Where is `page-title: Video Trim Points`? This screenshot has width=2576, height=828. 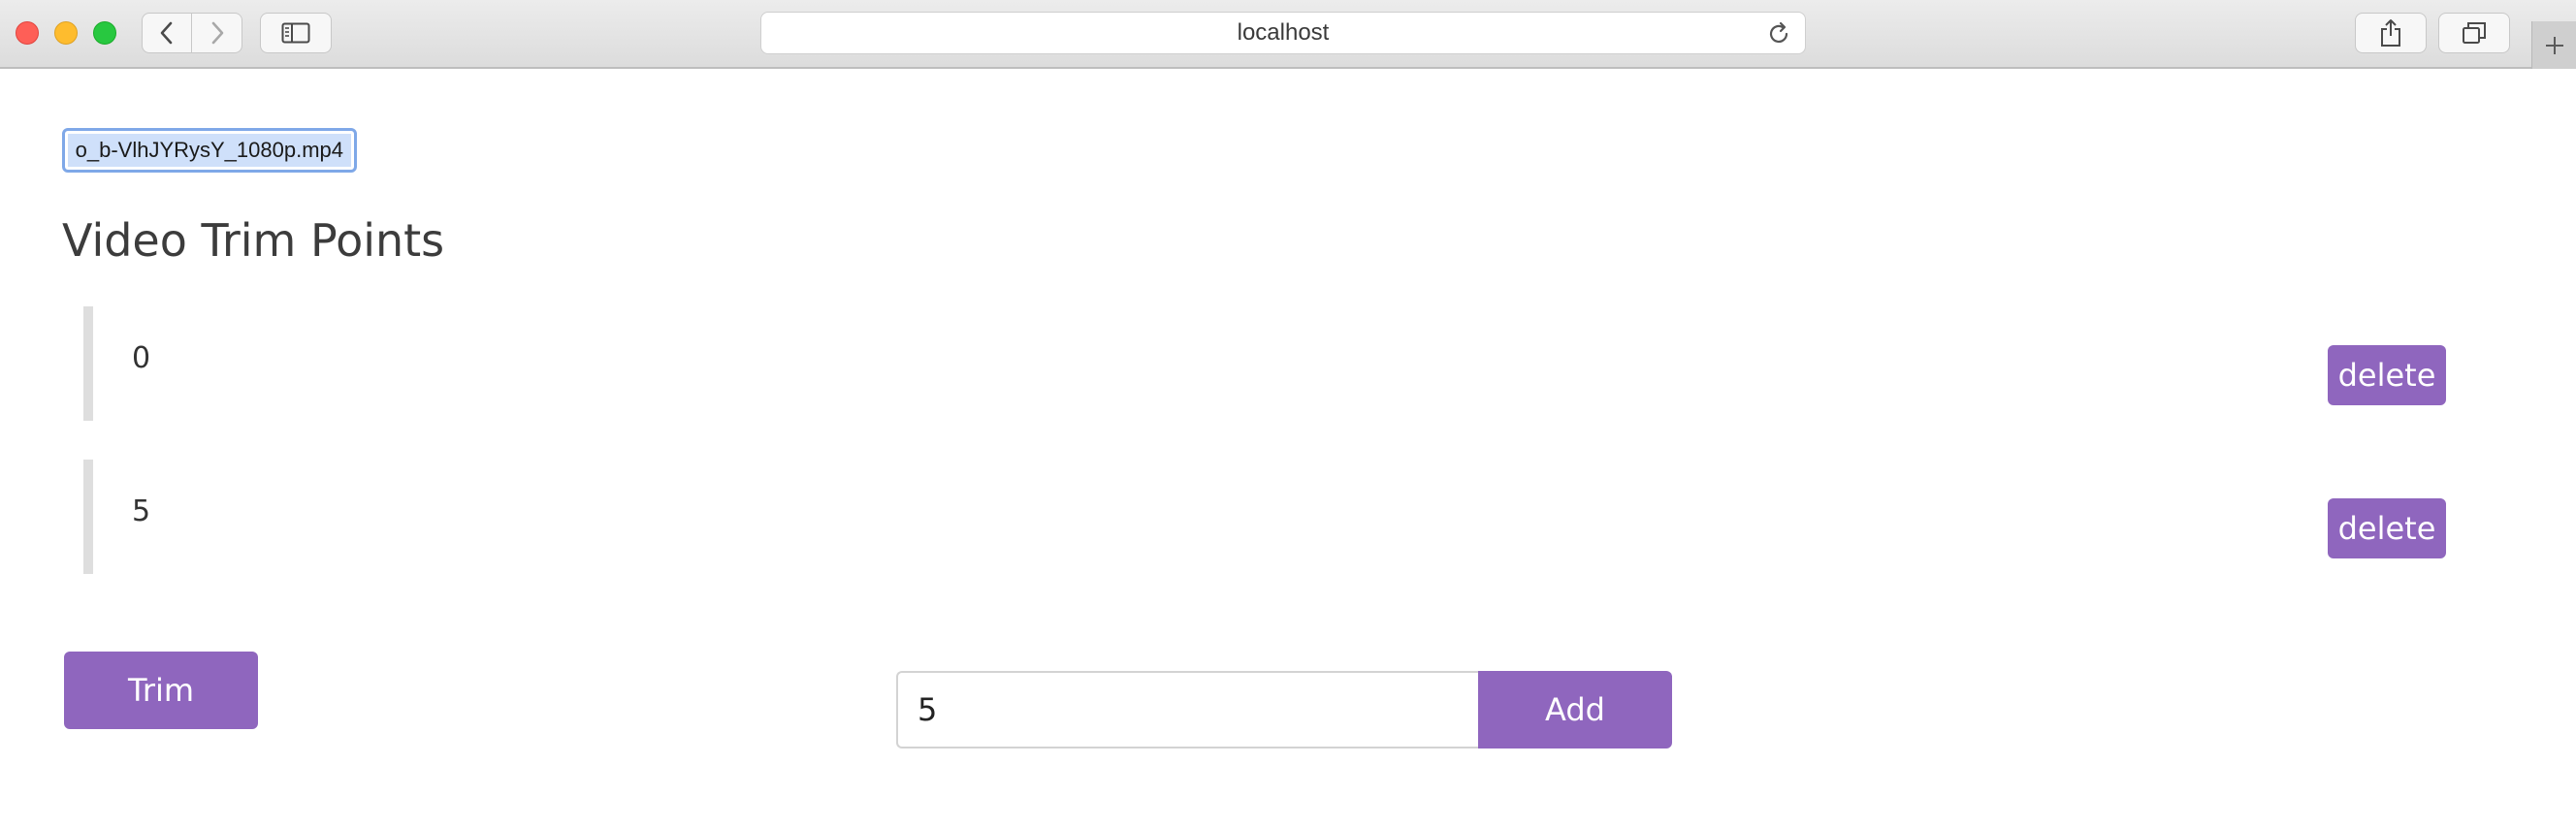
page-title: Video Trim Points is located at coordinates (253, 240).